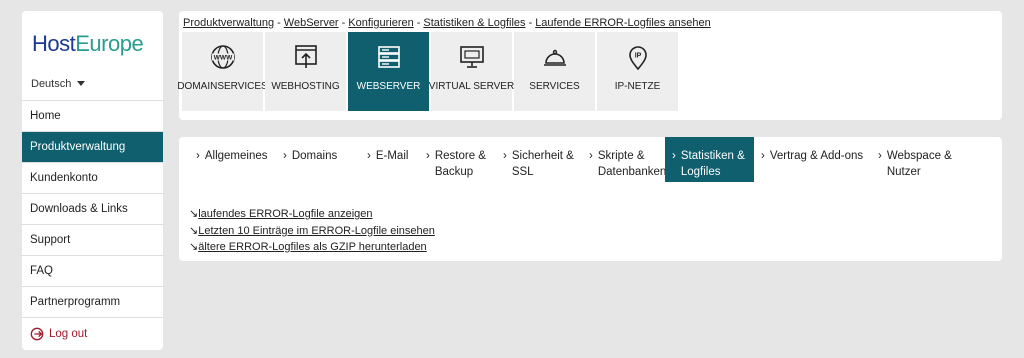 The width and height of the screenshot is (1024, 358). I want to click on tile-label: WEBHOSTING, so click(305, 86).